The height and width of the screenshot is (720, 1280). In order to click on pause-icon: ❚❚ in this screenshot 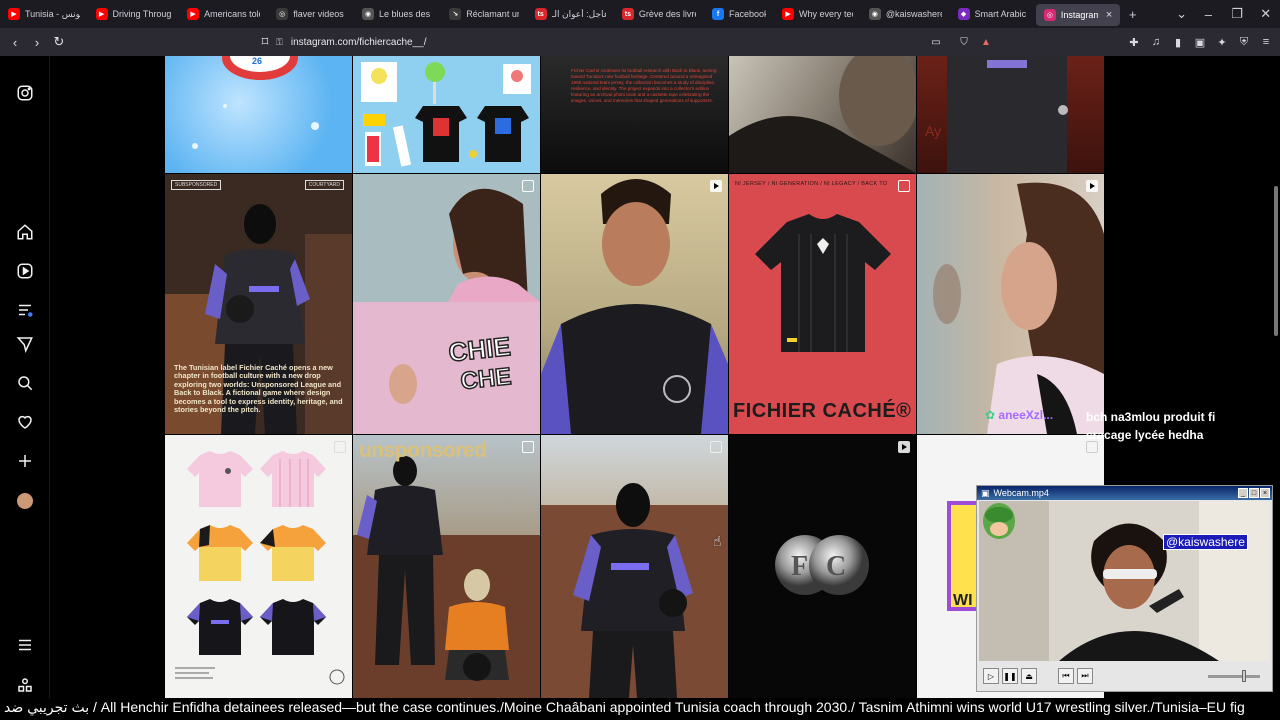, I will do `click(1010, 676)`.